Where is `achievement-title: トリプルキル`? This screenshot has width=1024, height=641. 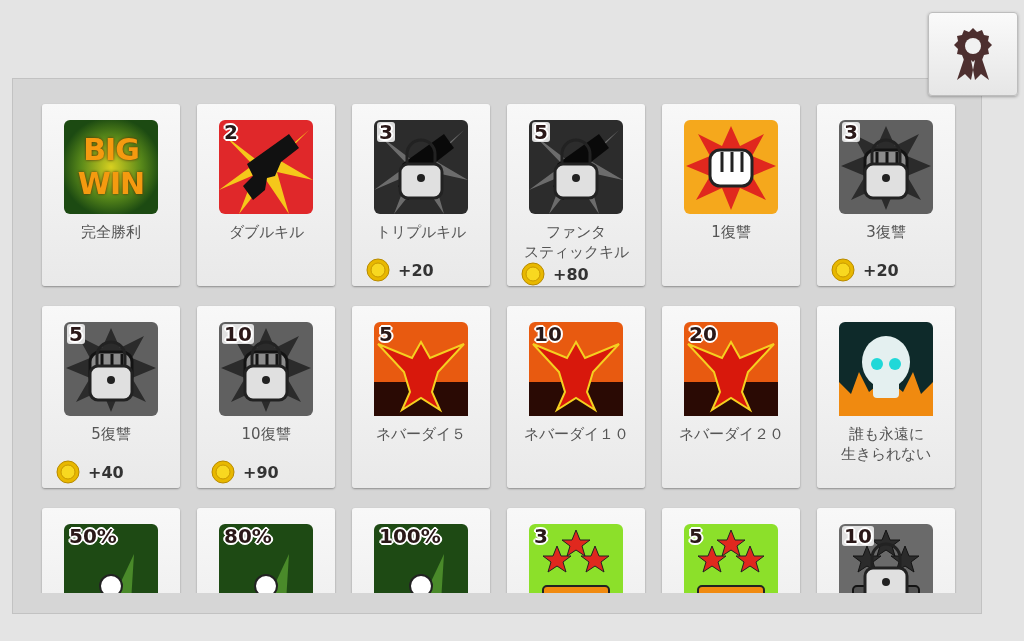 achievement-title: トリプルキル is located at coordinates (421, 232).